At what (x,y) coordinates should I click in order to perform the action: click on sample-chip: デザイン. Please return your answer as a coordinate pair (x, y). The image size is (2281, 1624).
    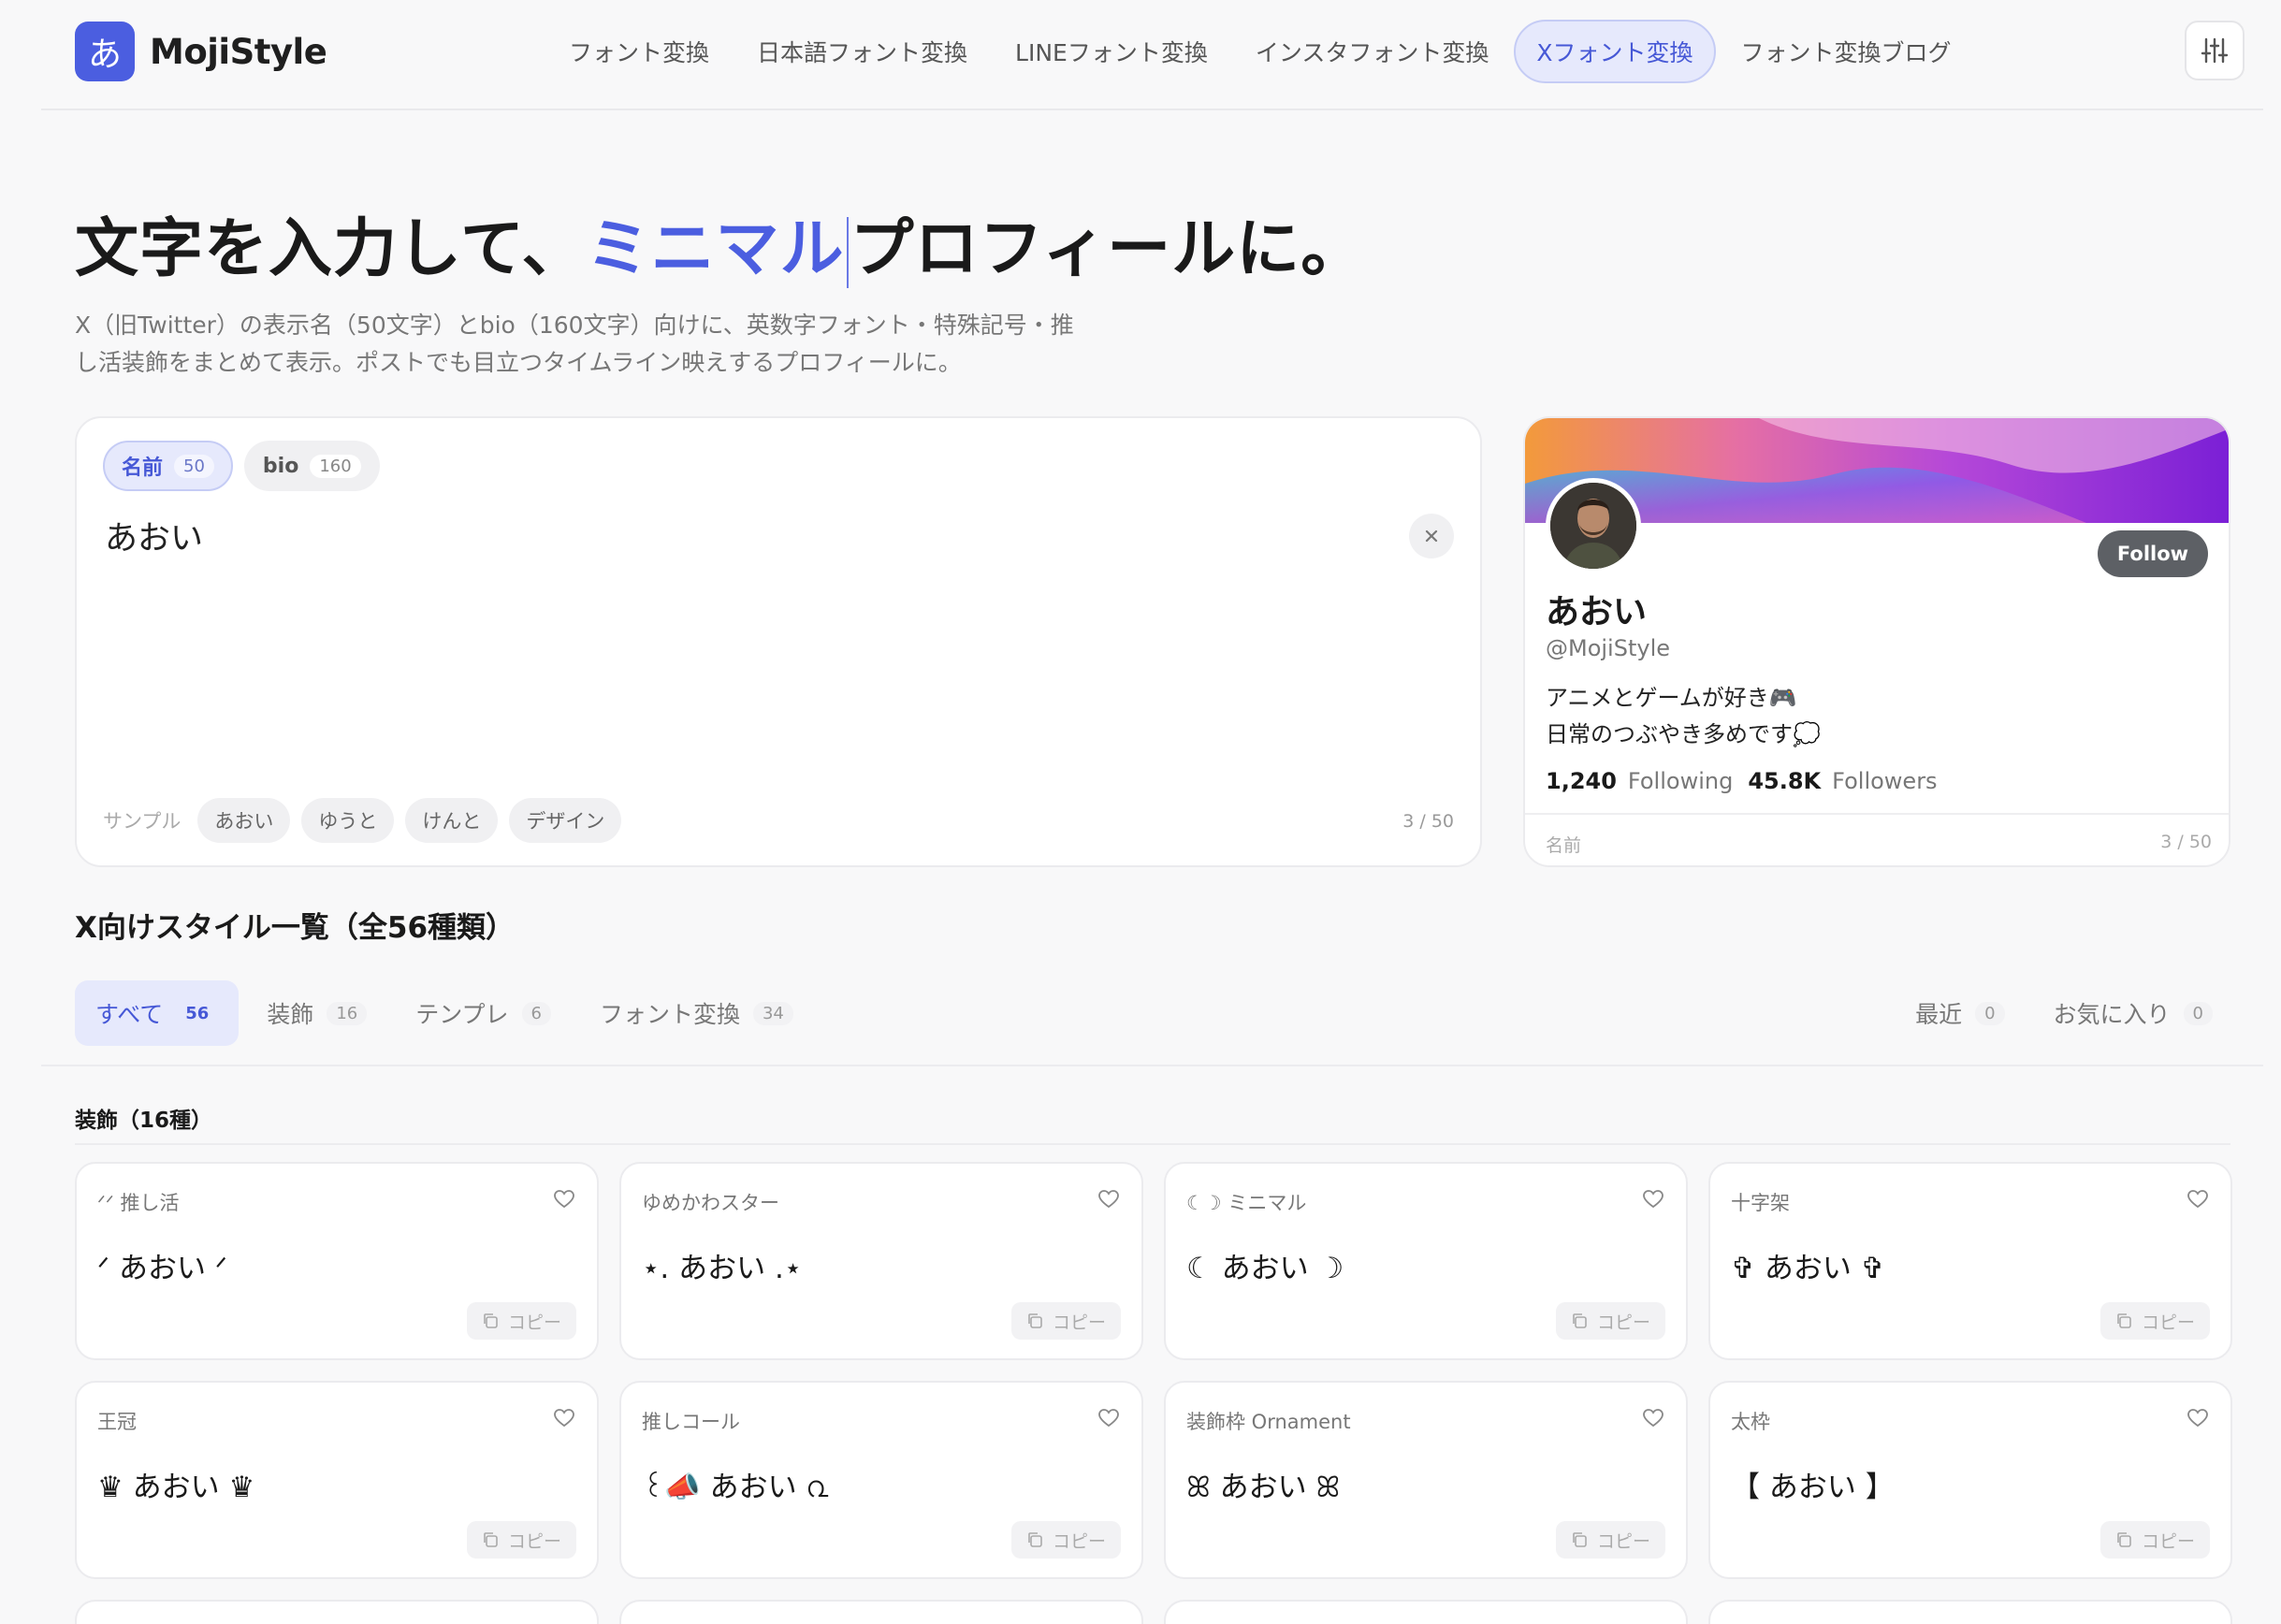
    Looking at the image, I should click on (565, 820).